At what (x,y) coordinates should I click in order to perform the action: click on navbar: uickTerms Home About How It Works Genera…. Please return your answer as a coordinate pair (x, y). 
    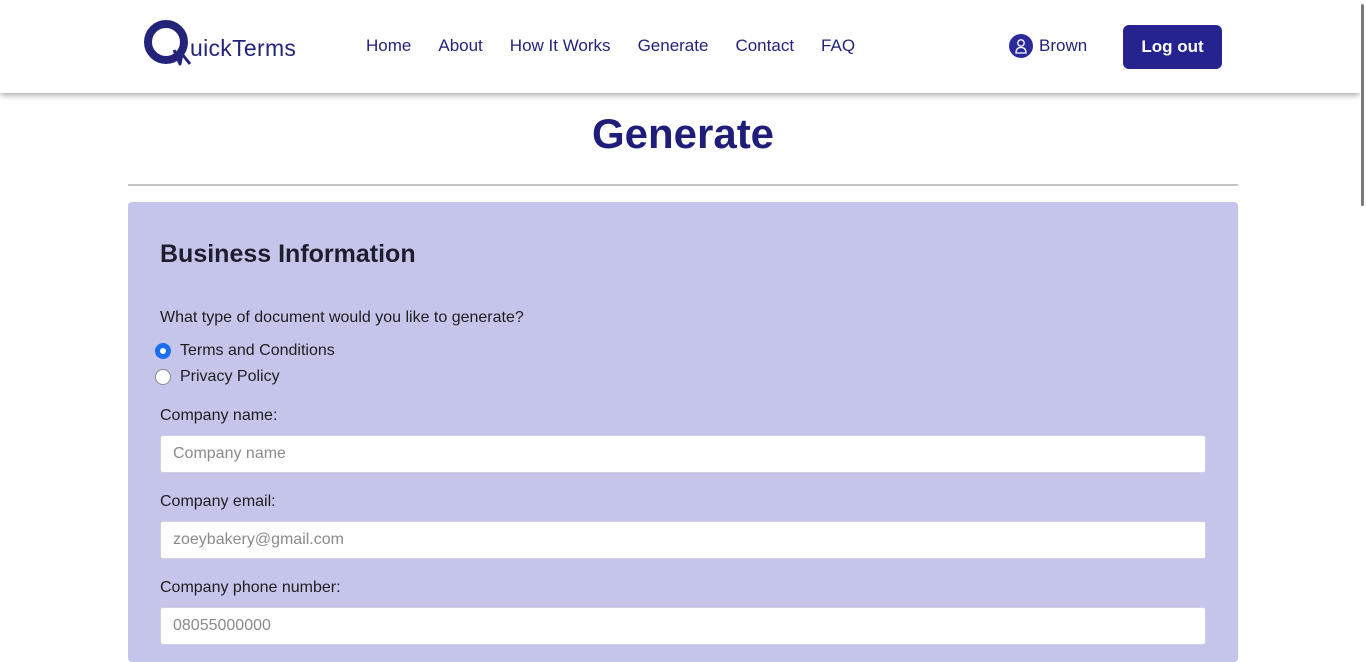
    Looking at the image, I should click on (680, 46).